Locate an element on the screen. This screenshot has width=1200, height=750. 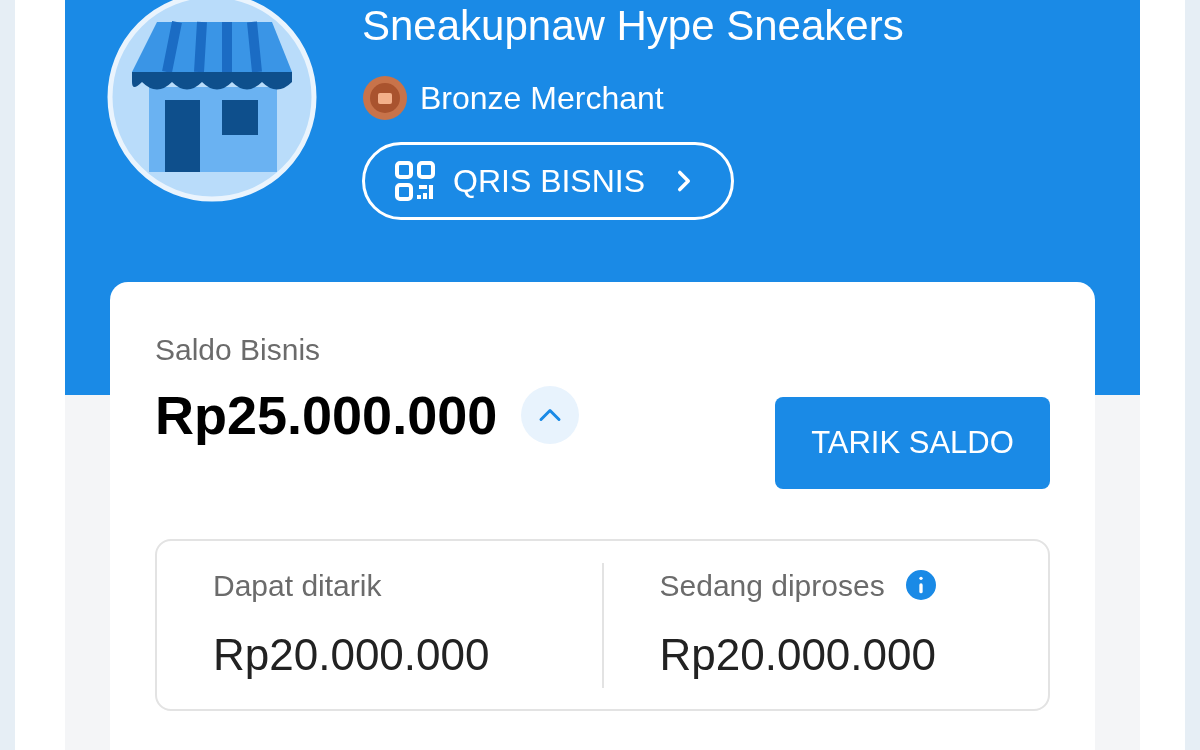
breakdown-label: Sedang diproses is located at coordinates (772, 585).